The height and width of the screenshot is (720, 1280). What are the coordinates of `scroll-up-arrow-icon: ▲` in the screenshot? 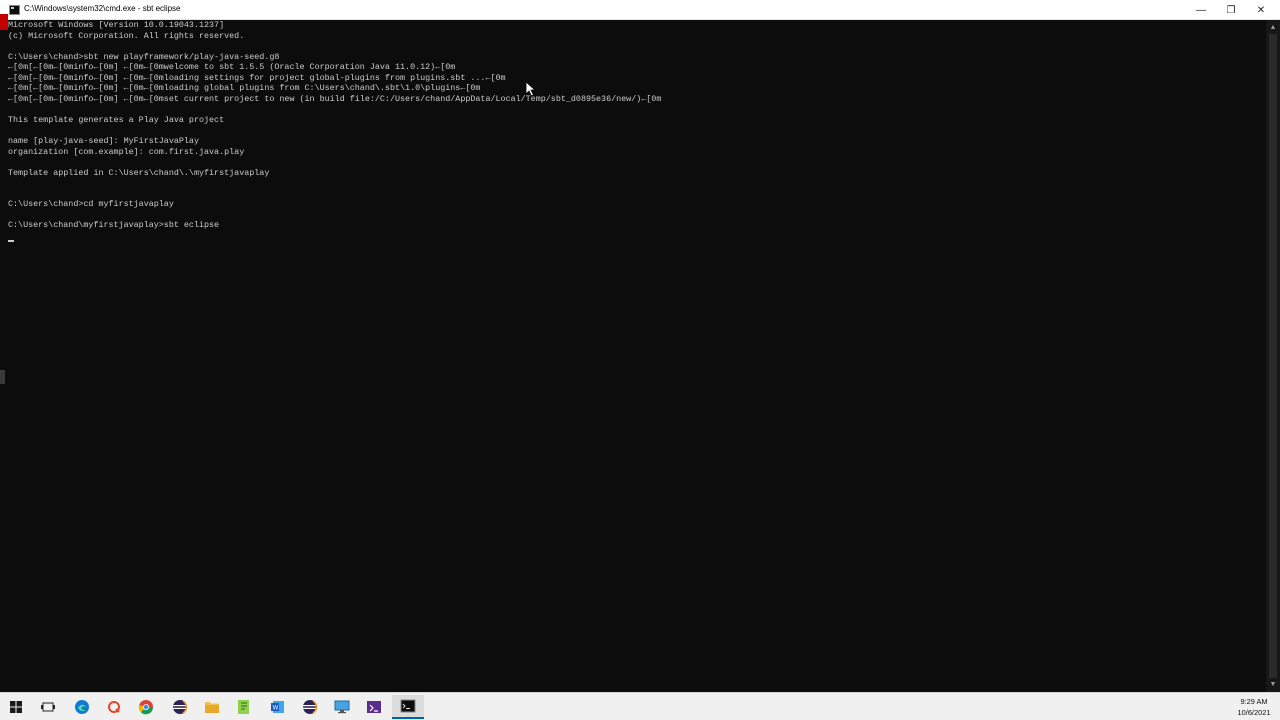 It's located at (1273, 28).